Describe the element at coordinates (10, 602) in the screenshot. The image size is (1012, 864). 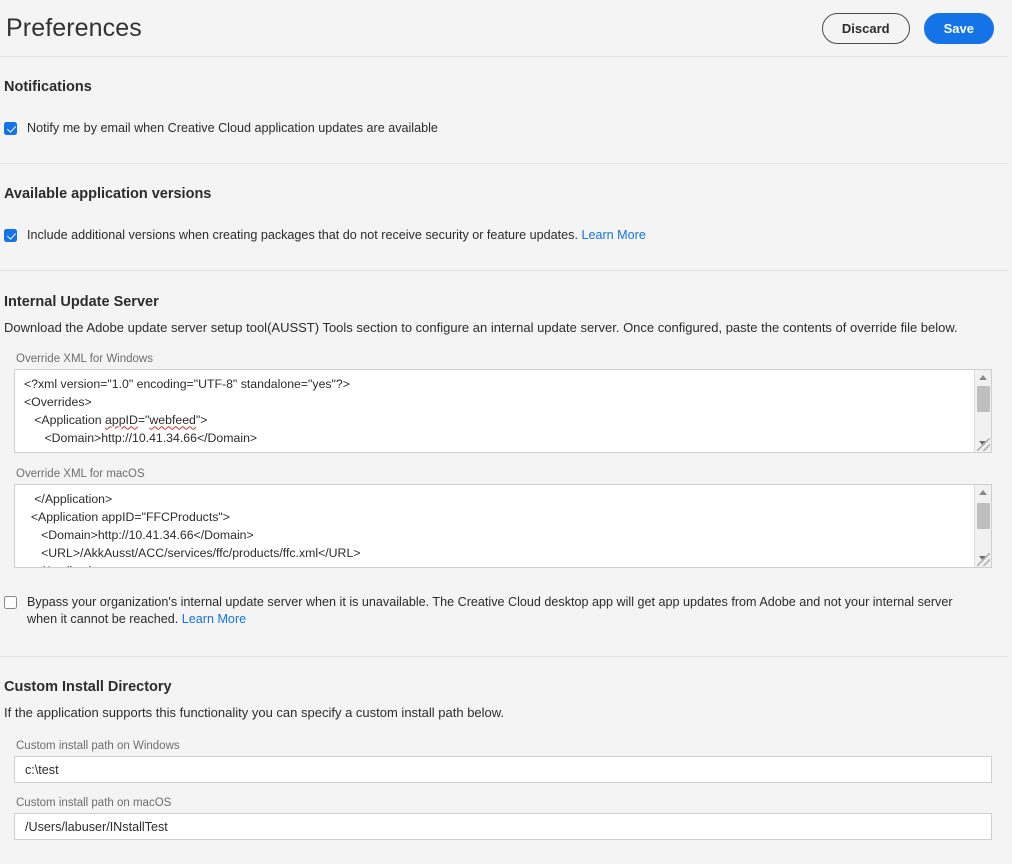
I see `bypass-server-checkbox` at that location.